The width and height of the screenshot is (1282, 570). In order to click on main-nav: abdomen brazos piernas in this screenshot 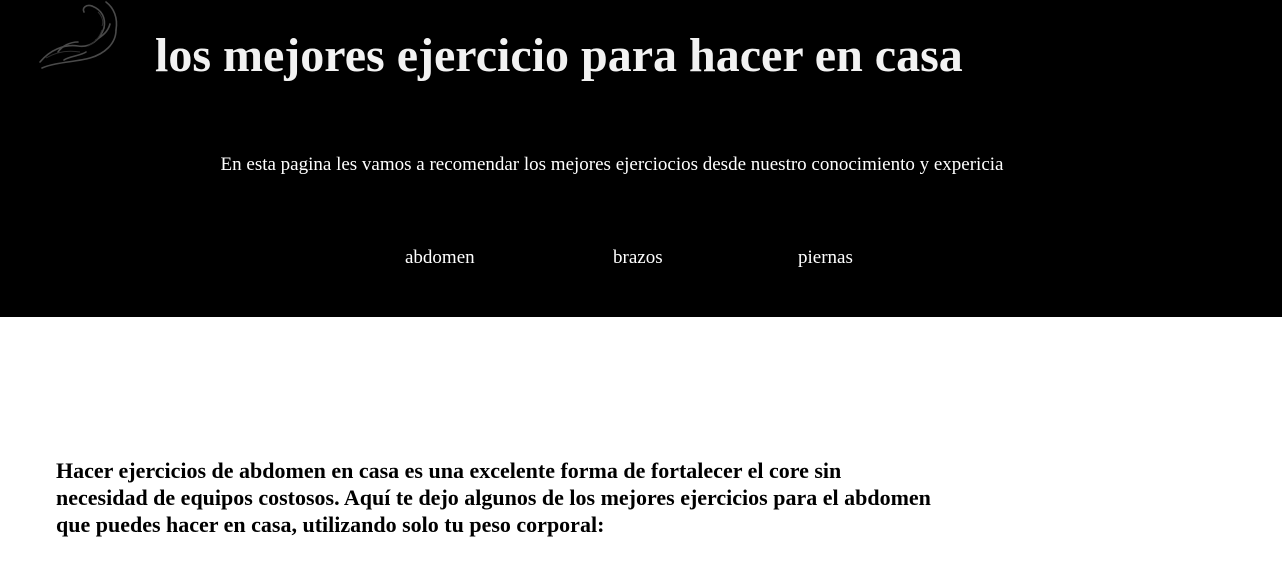, I will do `click(641, 258)`.